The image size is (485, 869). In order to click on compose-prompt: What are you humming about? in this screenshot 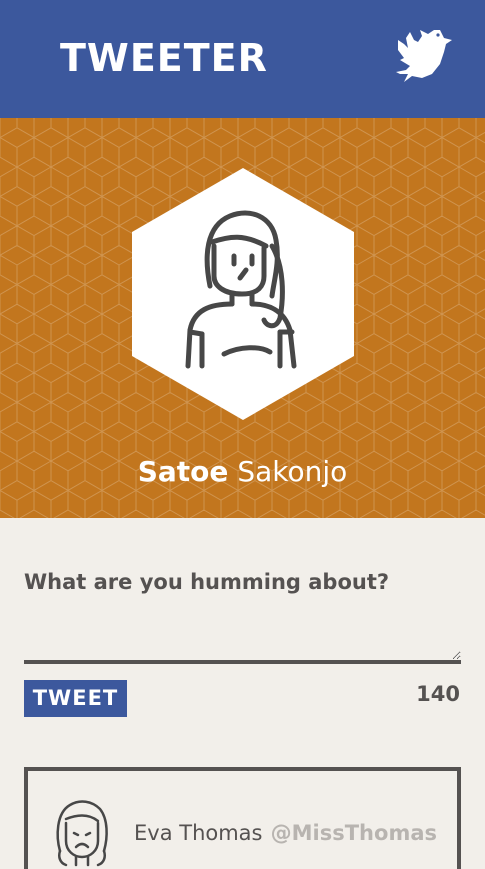, I will do `click(207, 582)`.